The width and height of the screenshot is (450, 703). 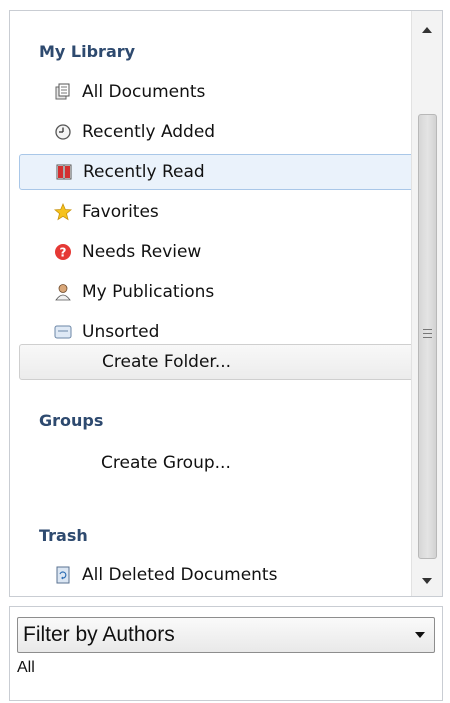 I want to click on sidebar-item-recently-added: Recently Added, so click(x=218, y=132).